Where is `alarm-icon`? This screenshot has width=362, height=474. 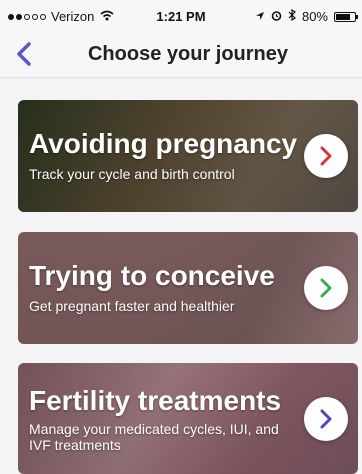 alarm-icon is located at coordinates (276, 16).